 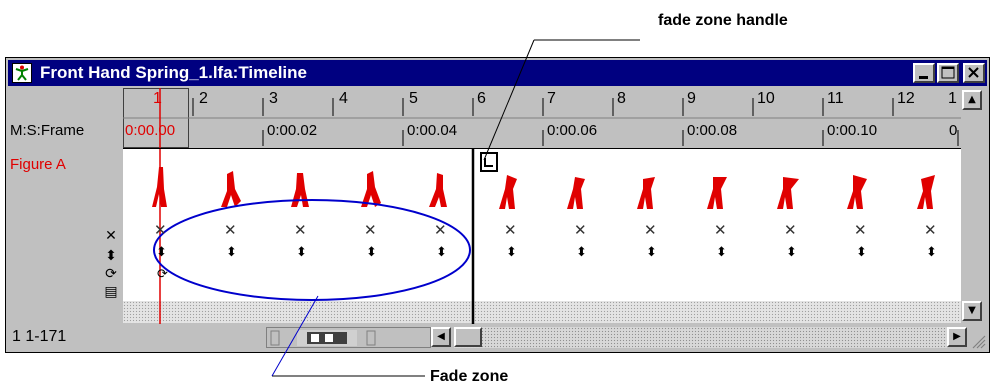 What do you see at coordinates (468, 337) in the screenshot?
I see `scroll-thumb` at bounding box center [468, 337].